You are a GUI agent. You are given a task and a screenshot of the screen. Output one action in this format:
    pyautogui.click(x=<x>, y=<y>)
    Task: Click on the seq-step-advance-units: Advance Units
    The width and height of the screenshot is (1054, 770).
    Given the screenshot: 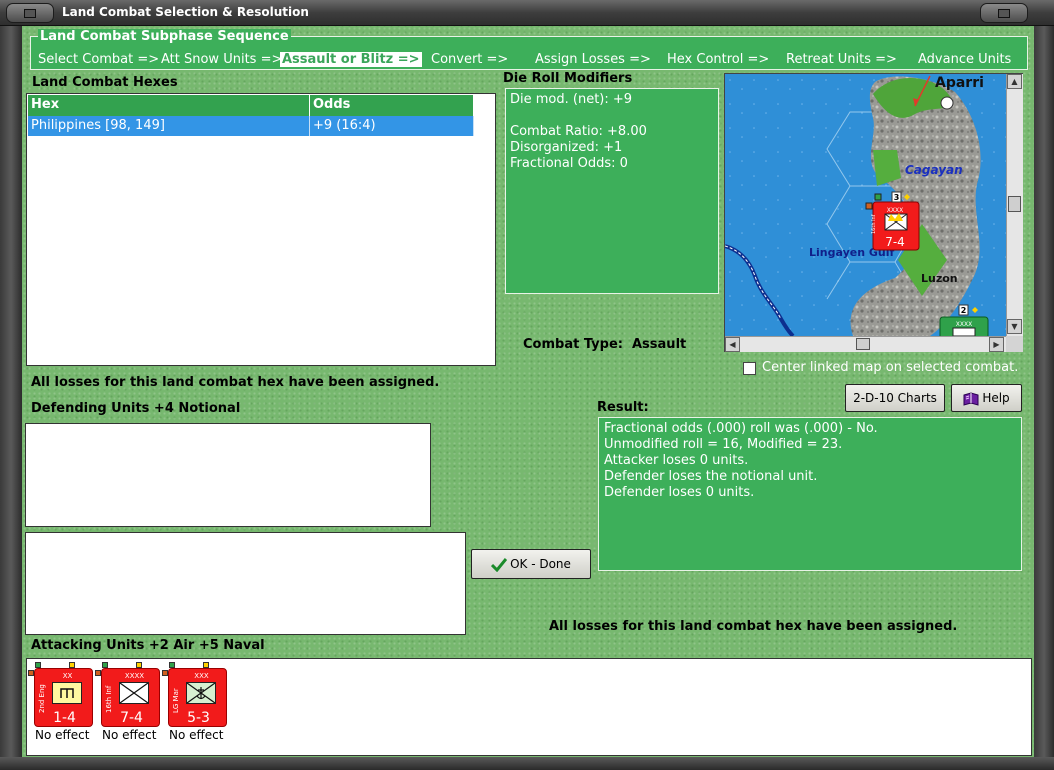 What is the action you would take?
    pyautogui.click(x=965, y=59)
    